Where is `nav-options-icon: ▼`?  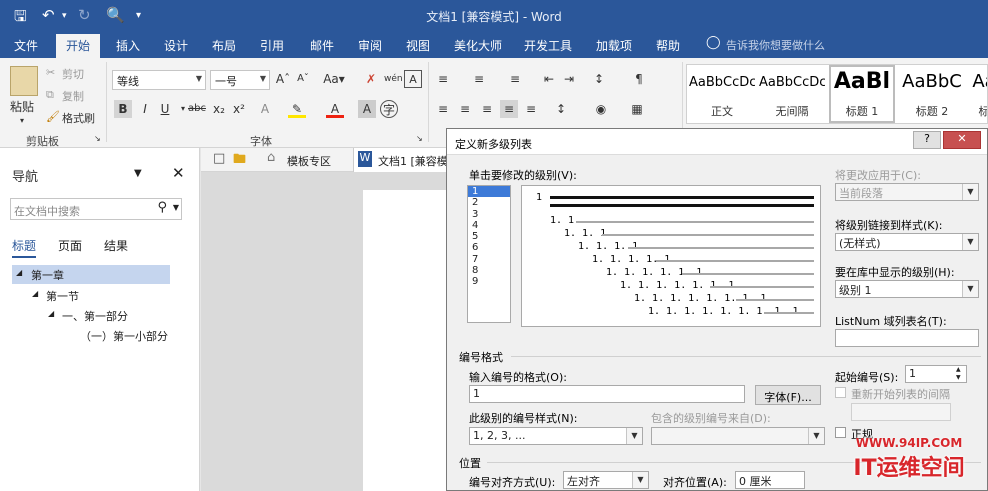
nav-options-icon: ▼ is located at coordinates (138, 173).